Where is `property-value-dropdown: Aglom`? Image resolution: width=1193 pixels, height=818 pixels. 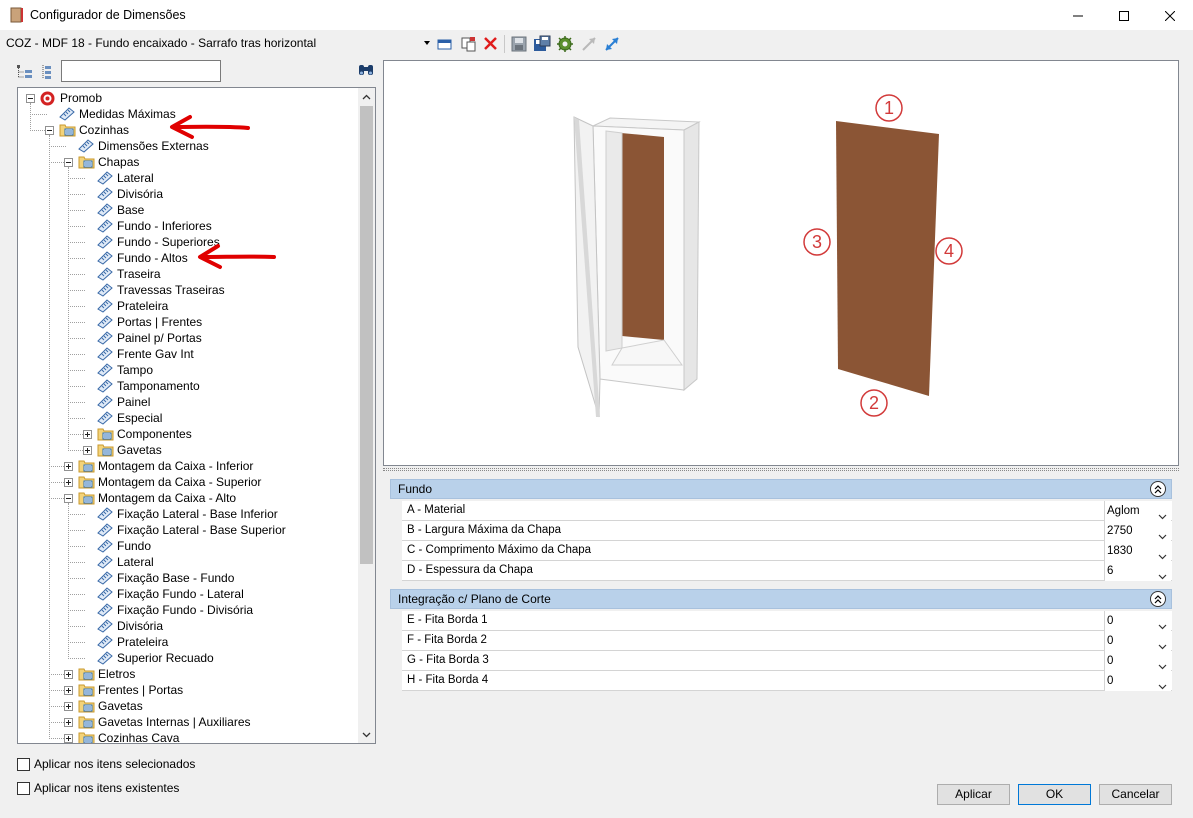 property-value-dropdown: Aglom is located at coordinates (1137, 511).